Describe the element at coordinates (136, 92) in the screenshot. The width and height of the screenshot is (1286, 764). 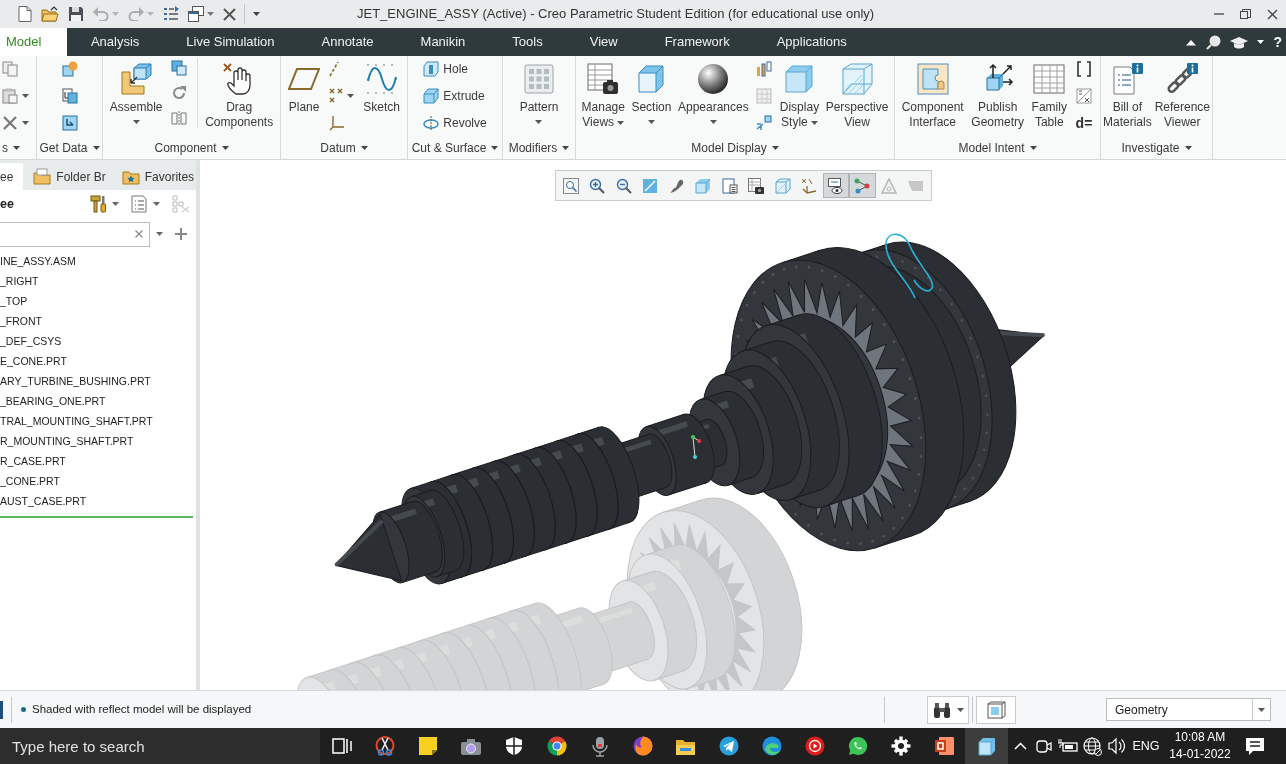
I see `ribbon-button: Assemble` at that location.